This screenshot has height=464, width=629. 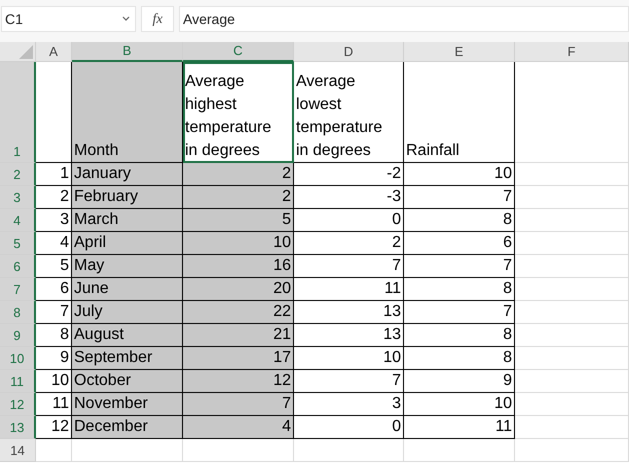 What do you see at coordinates (127, 404) in the screenshot?
I see `table-cell: November` at bounding box center [127, 404].